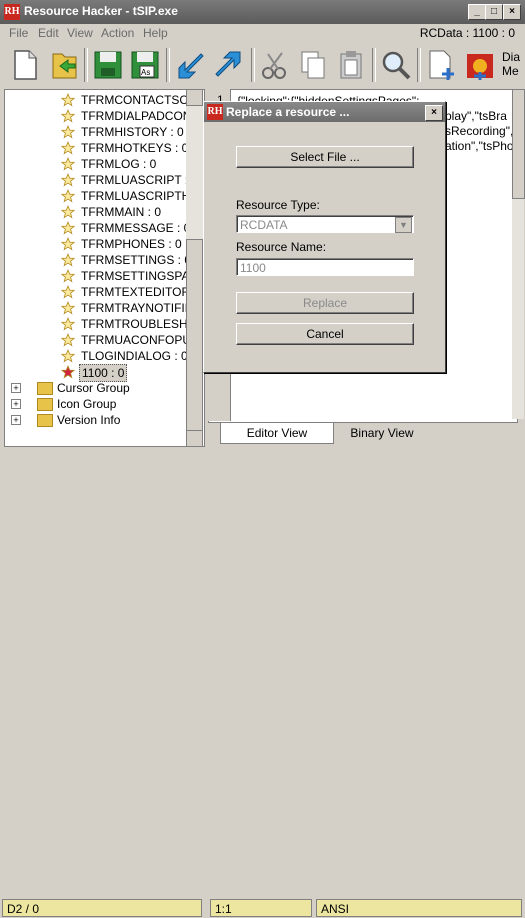 Image resolution: width=525 pixels, height=918 pixels. What do you see at coordinates (396, 65) in the screenshot?
I see `search-icon` at bounding box center [396, 65].